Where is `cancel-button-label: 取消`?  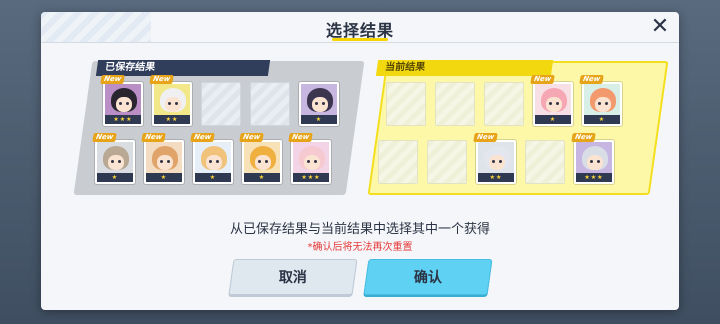
cancel-button-label: 取消 is located at coordinates (292, 278).